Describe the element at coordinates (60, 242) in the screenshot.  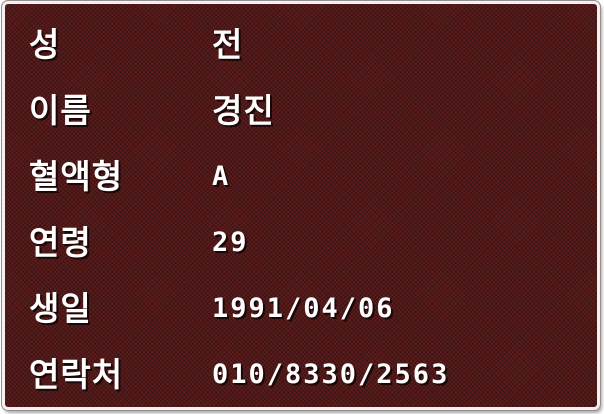
I see `row-label: 연령` at that location.